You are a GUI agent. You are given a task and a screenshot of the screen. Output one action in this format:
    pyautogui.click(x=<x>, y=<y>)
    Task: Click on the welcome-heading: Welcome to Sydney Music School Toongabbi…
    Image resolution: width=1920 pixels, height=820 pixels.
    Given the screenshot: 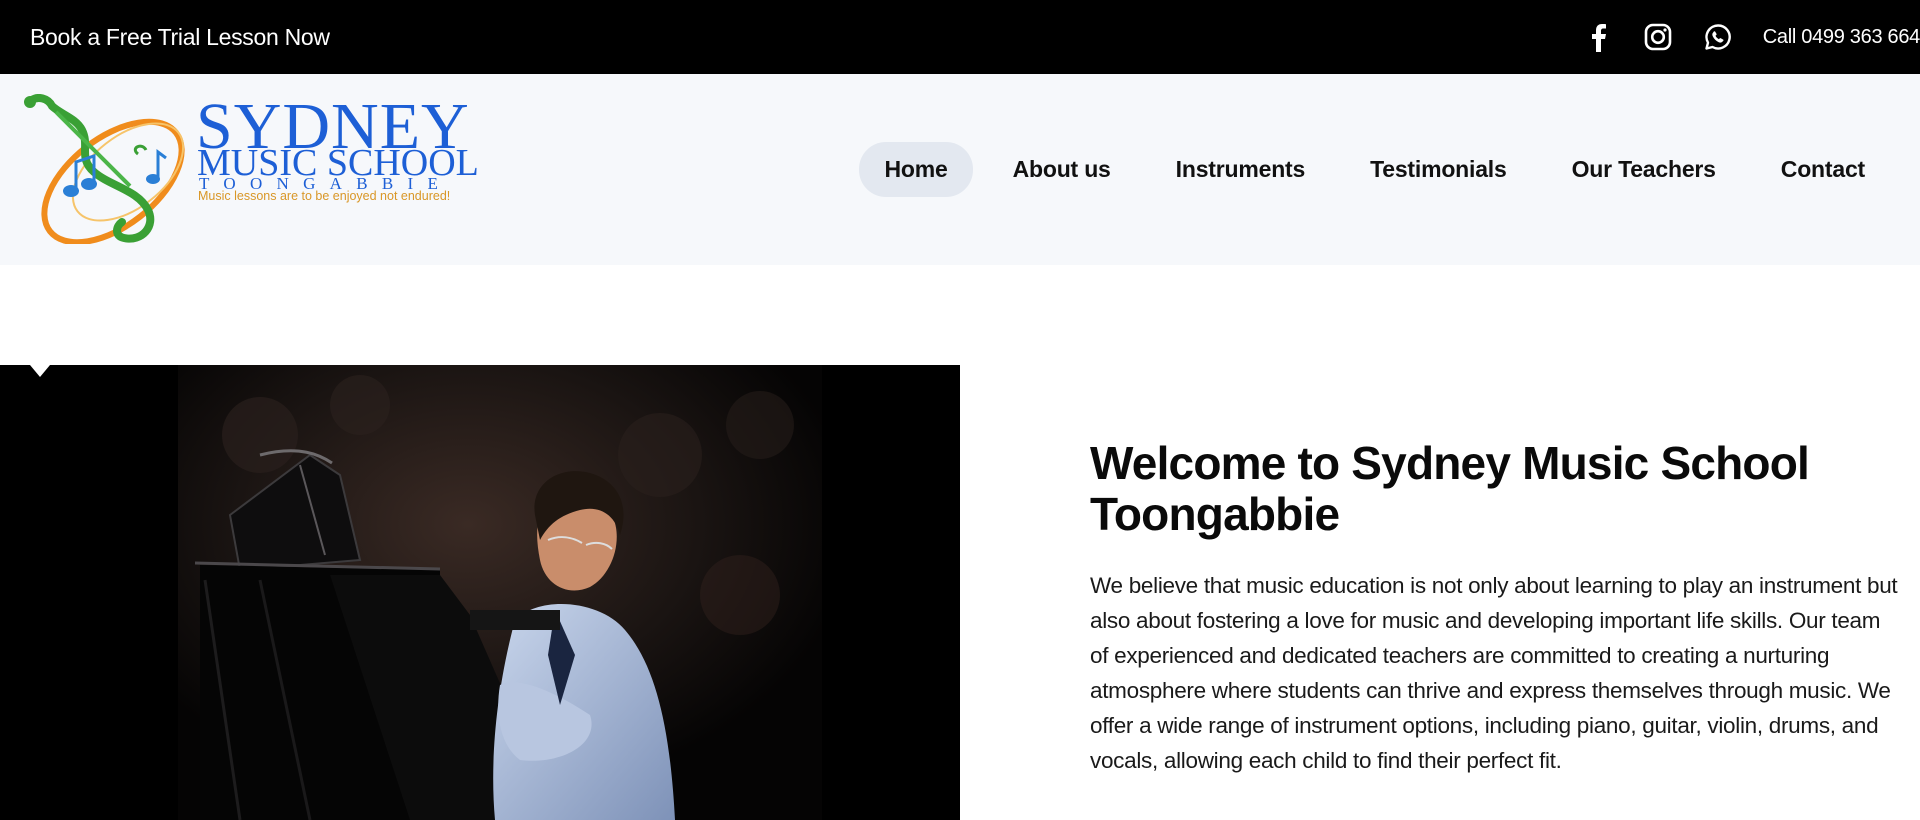 What is the action you would take?
    pyautogui.click(x=1490, y=489)
    